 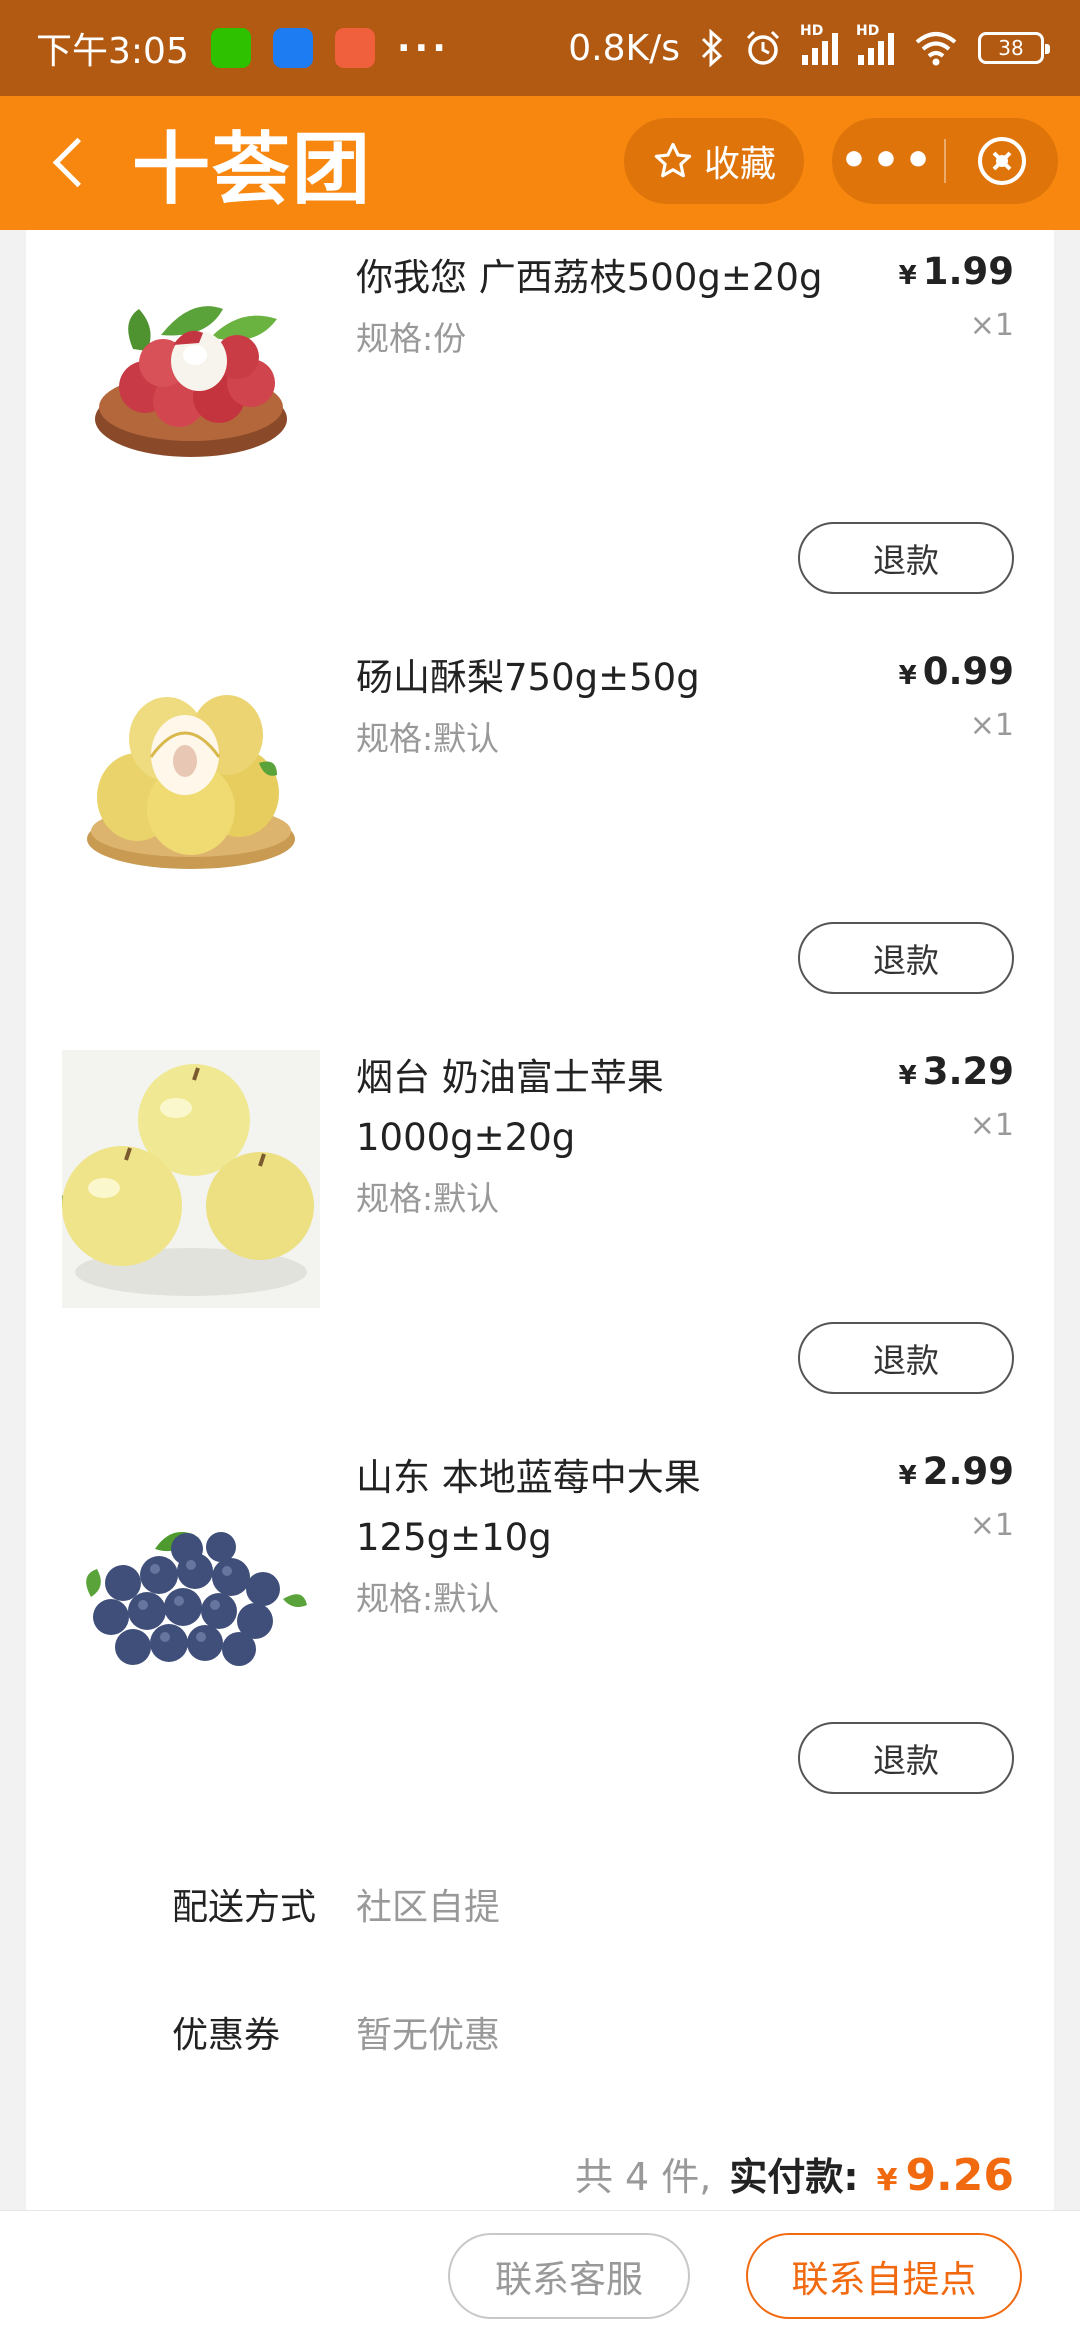 I want to click on app-header: 十荟团 收藏 •••, so click(x=540, y=163).